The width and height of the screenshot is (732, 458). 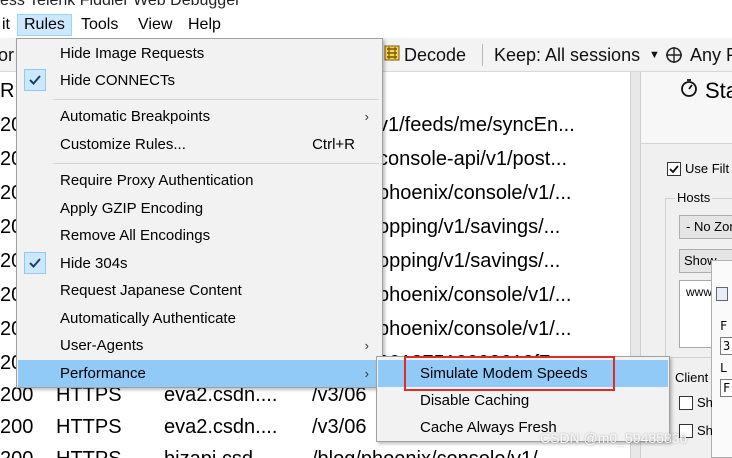 What do you see at coordinates (509, 373) in the screenshot?
I see `annotation-highlight-box` at bounding box center [509, 373].